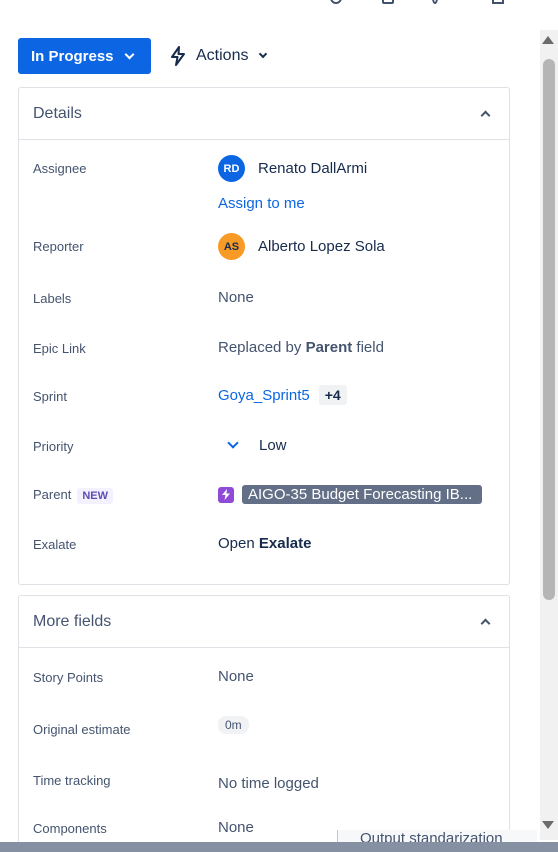  I want to click on new-badge: NEW, so click(95, 496).